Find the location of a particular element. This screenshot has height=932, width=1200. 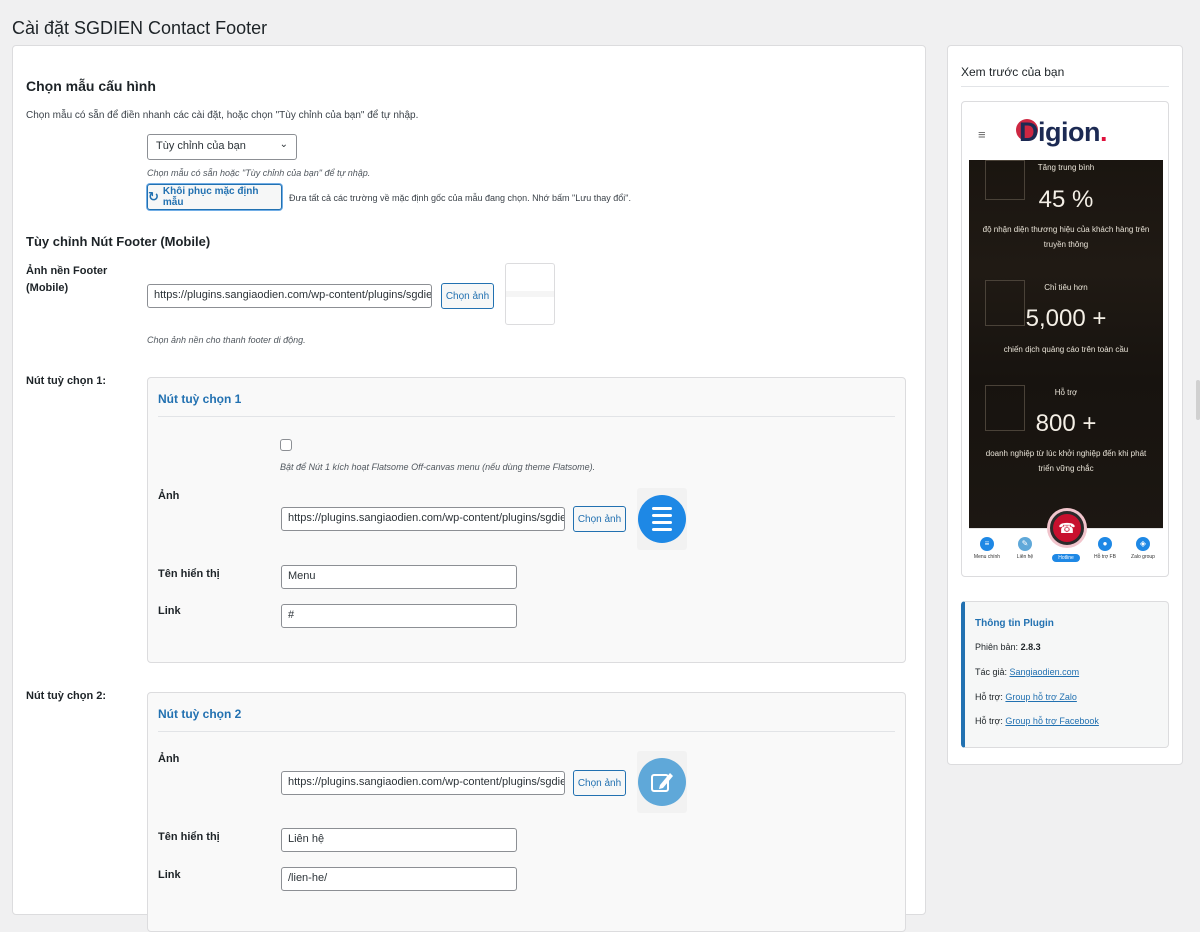

button-1-choose-image-button: Chọn ảnh is located at coordinates (599, 519).